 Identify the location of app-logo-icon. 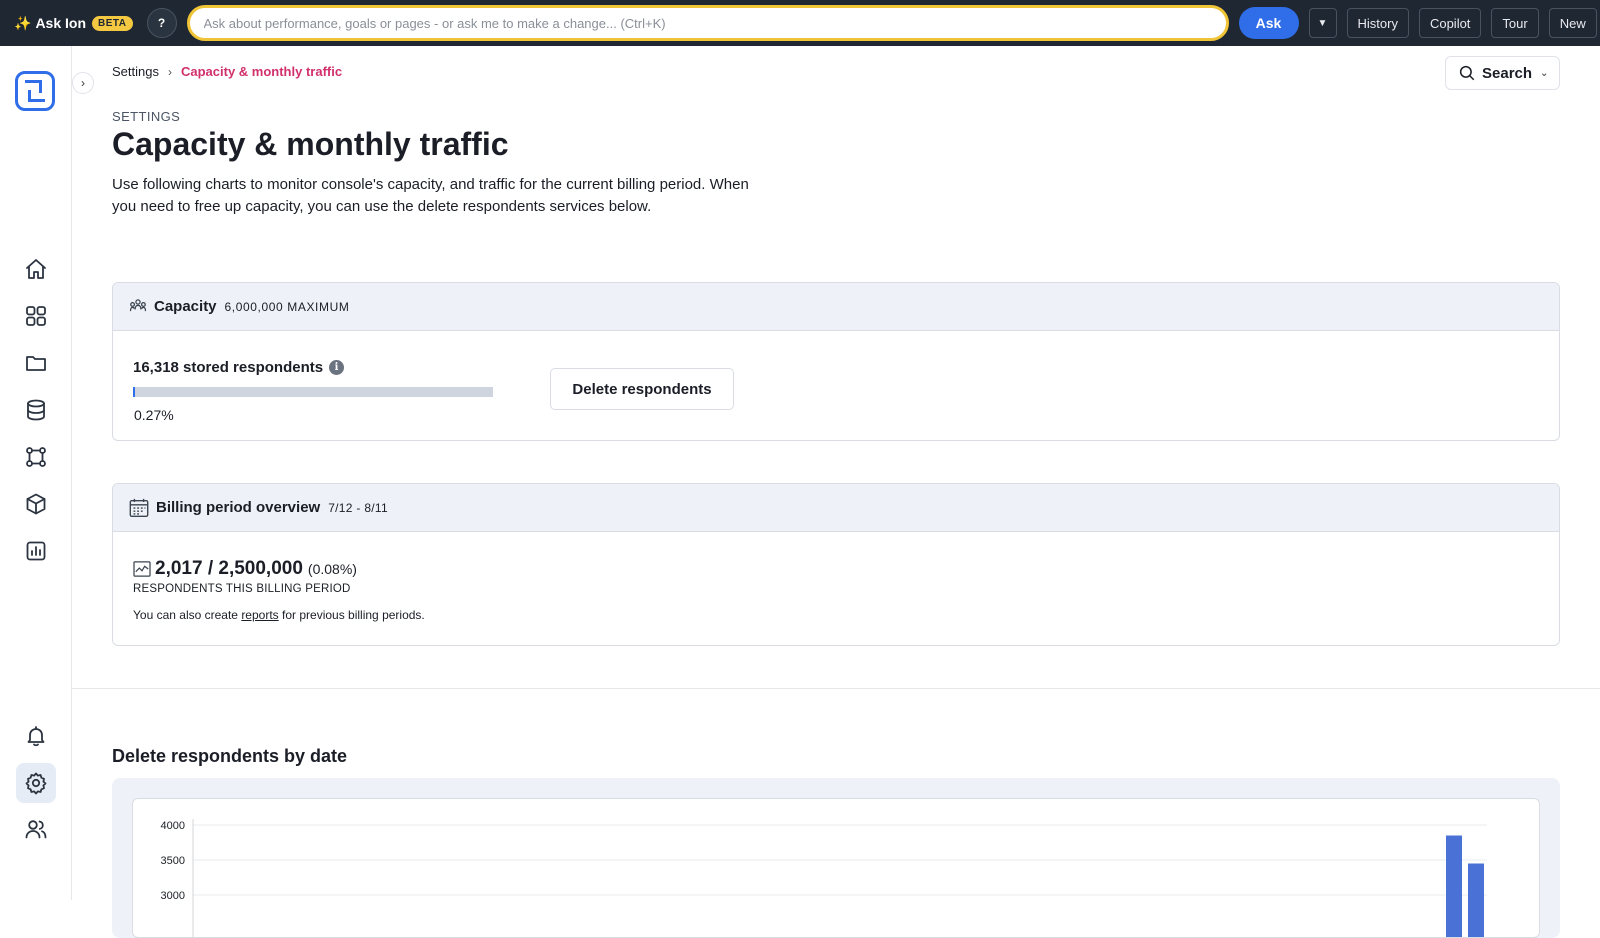
(35, 91).